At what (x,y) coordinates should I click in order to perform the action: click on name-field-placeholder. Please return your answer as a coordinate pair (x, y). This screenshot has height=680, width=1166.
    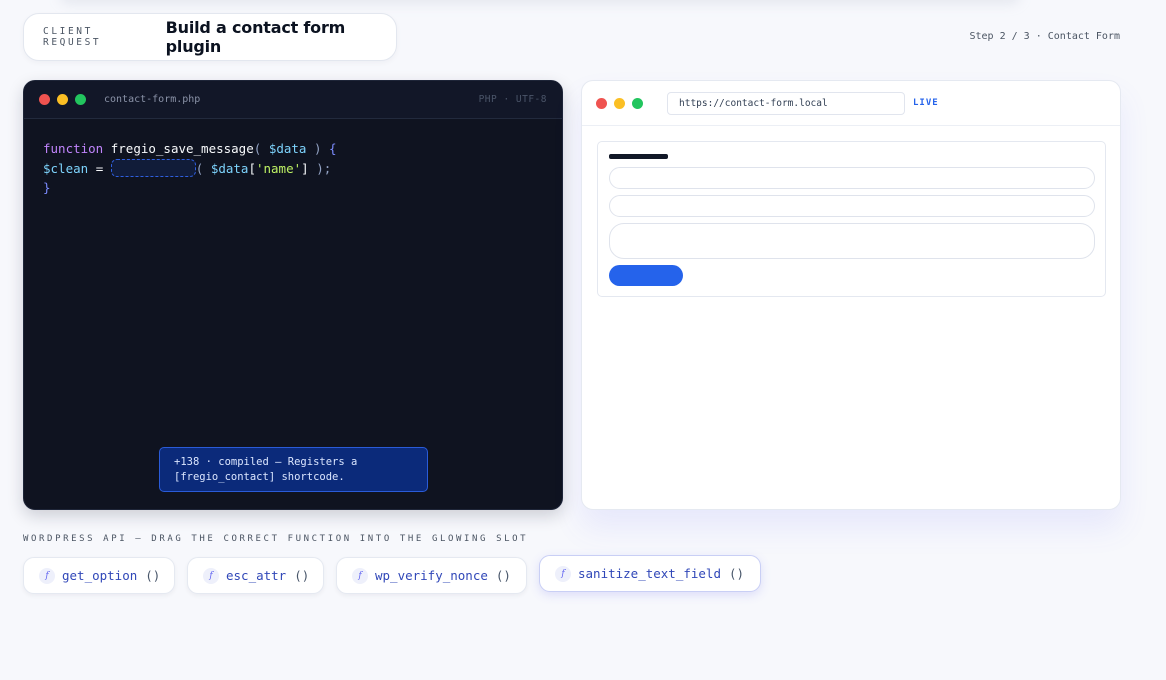
    Looking at the image, I should click on (852, 178).